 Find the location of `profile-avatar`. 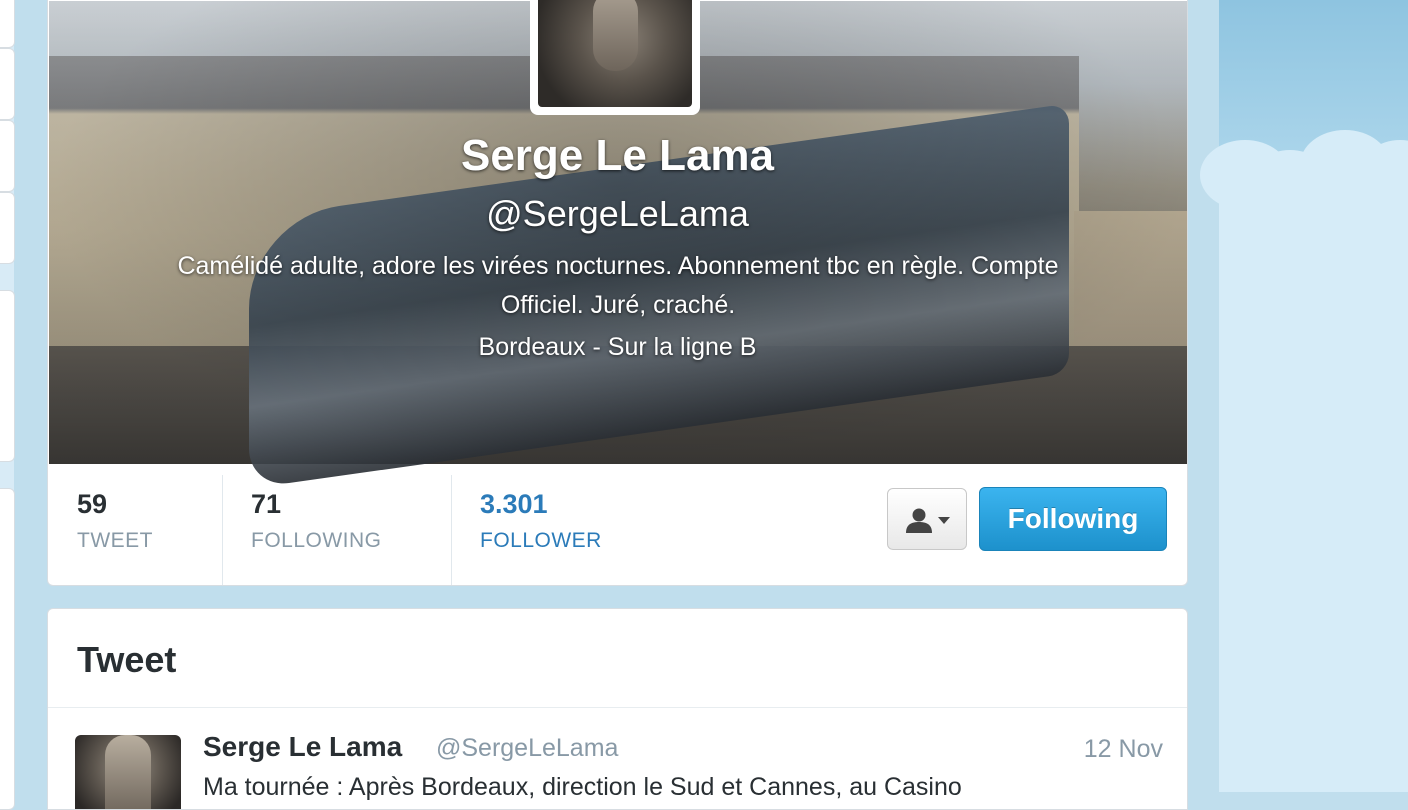

profile-avatar is located at coordinates (615, 57).